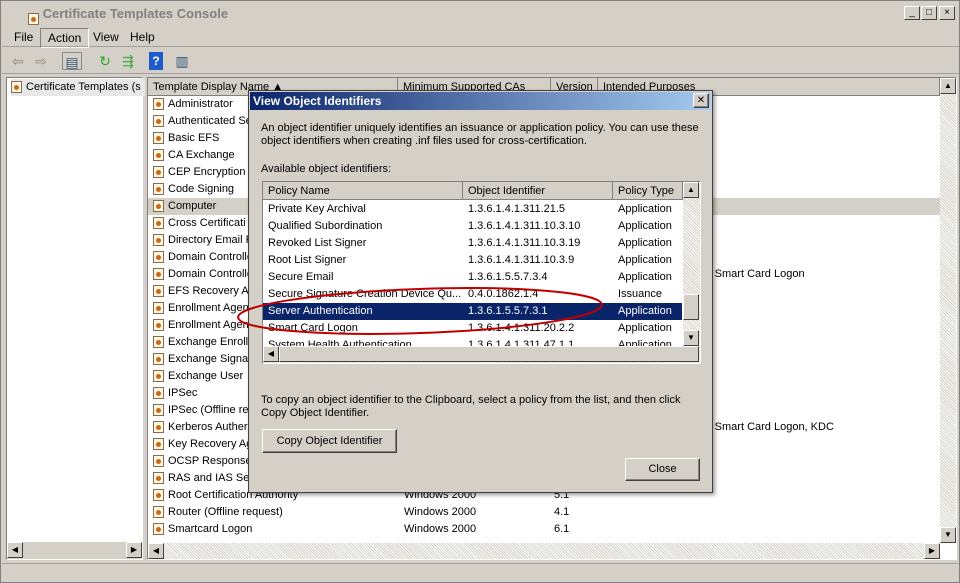 The width and height of the screenshot is (960, 583). Describe the element at coordinates (135, 13) in the screenshot. I see `window-title: Certificate Templates Console` at that location.